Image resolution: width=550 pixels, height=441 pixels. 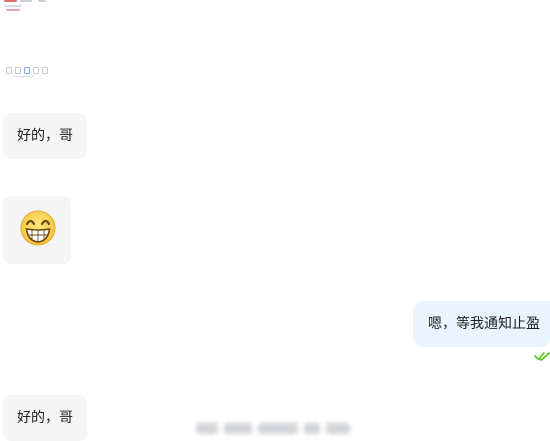 I want to click on sticker-bubble-incoming, so click(x=37, y=230).